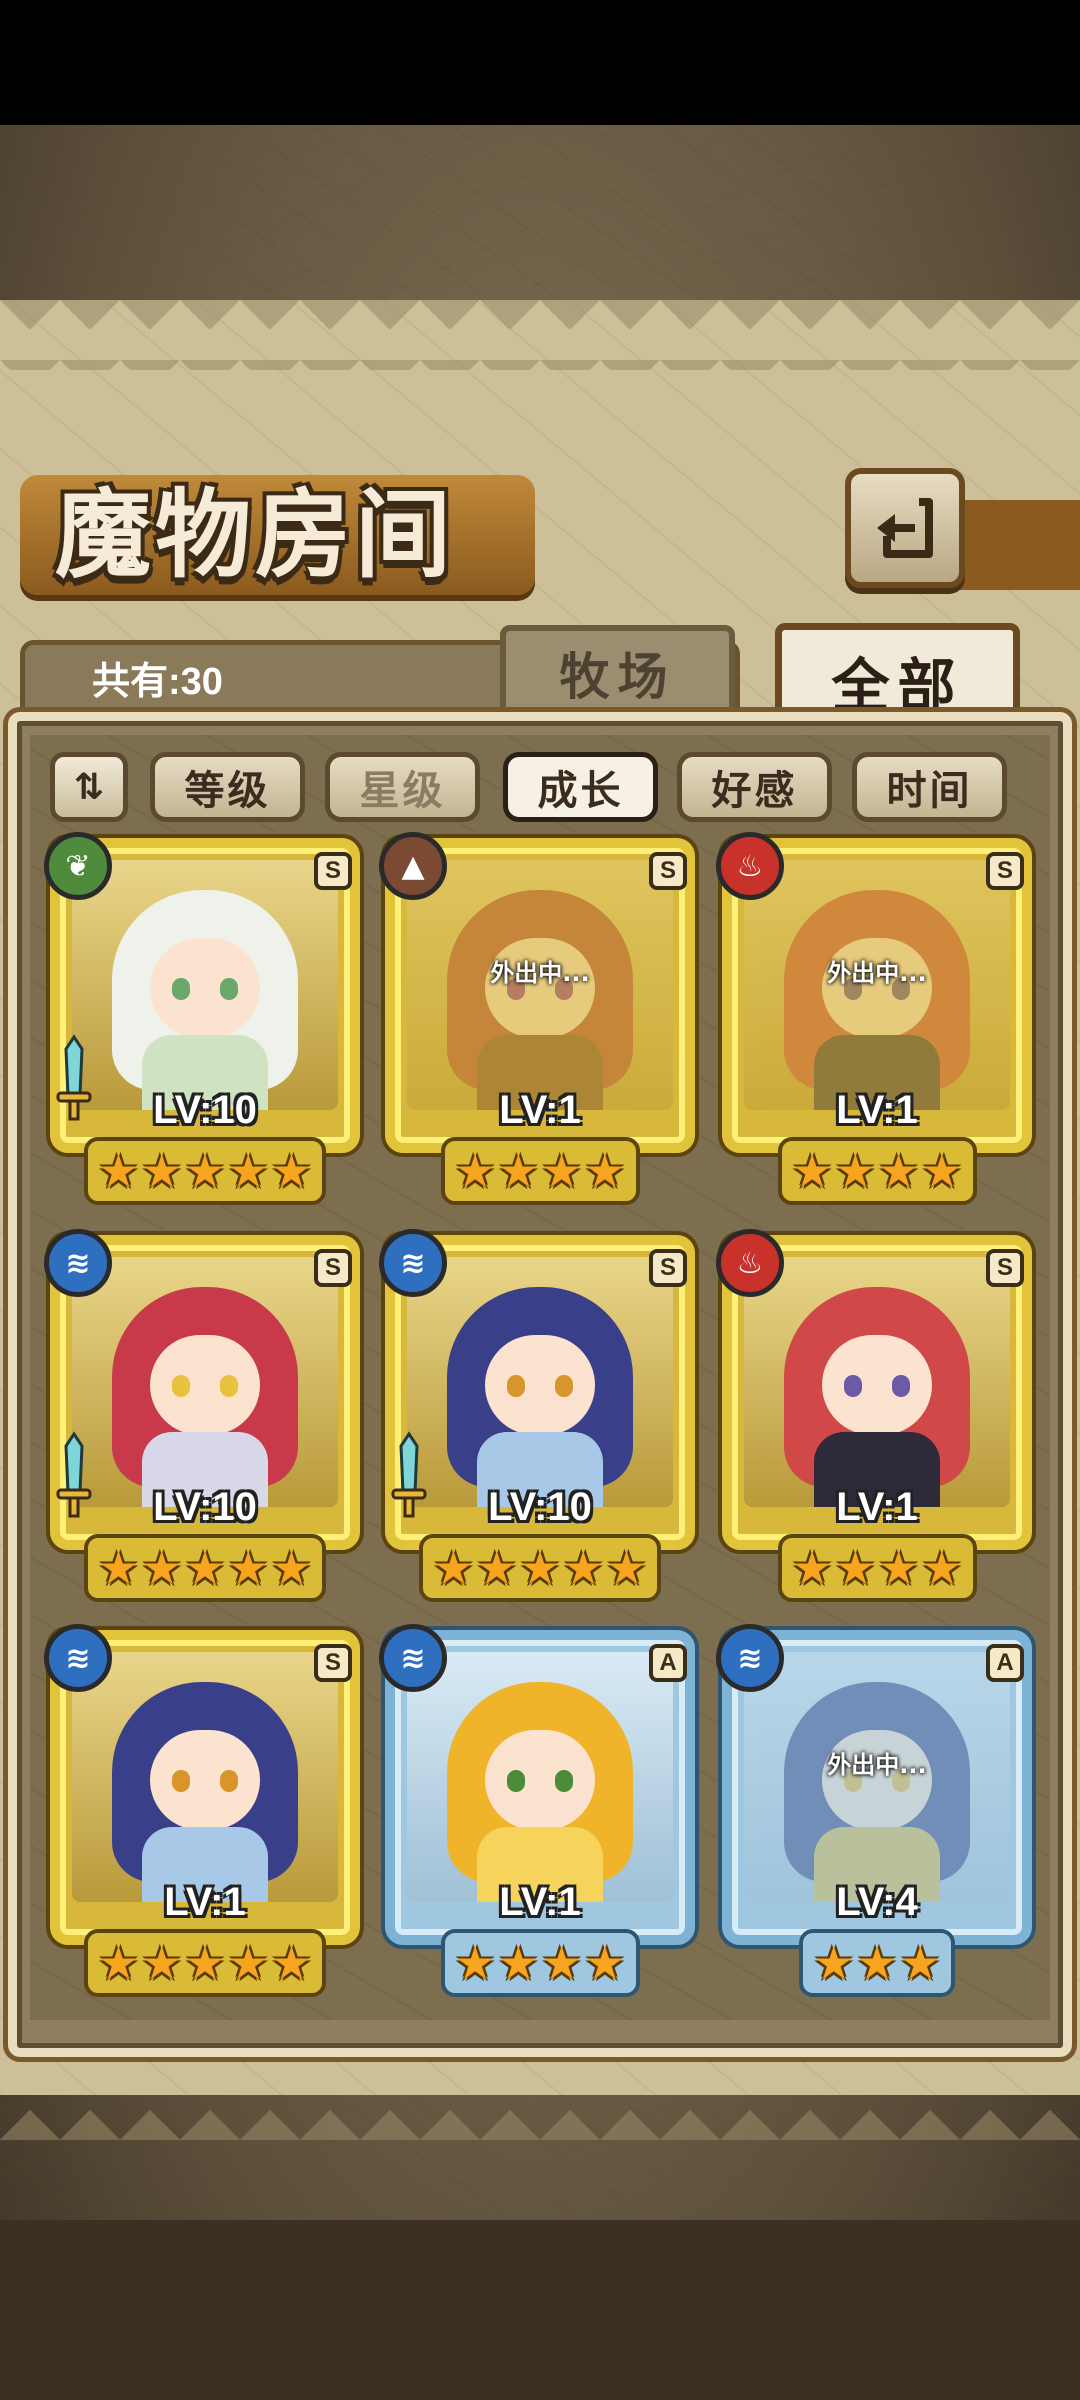 The image size is (1080, 2400). What do you see at coordinates (540, 2120) in the screenshot?
I see `panel-bottom-edge` at bounding box center [540, 2120].